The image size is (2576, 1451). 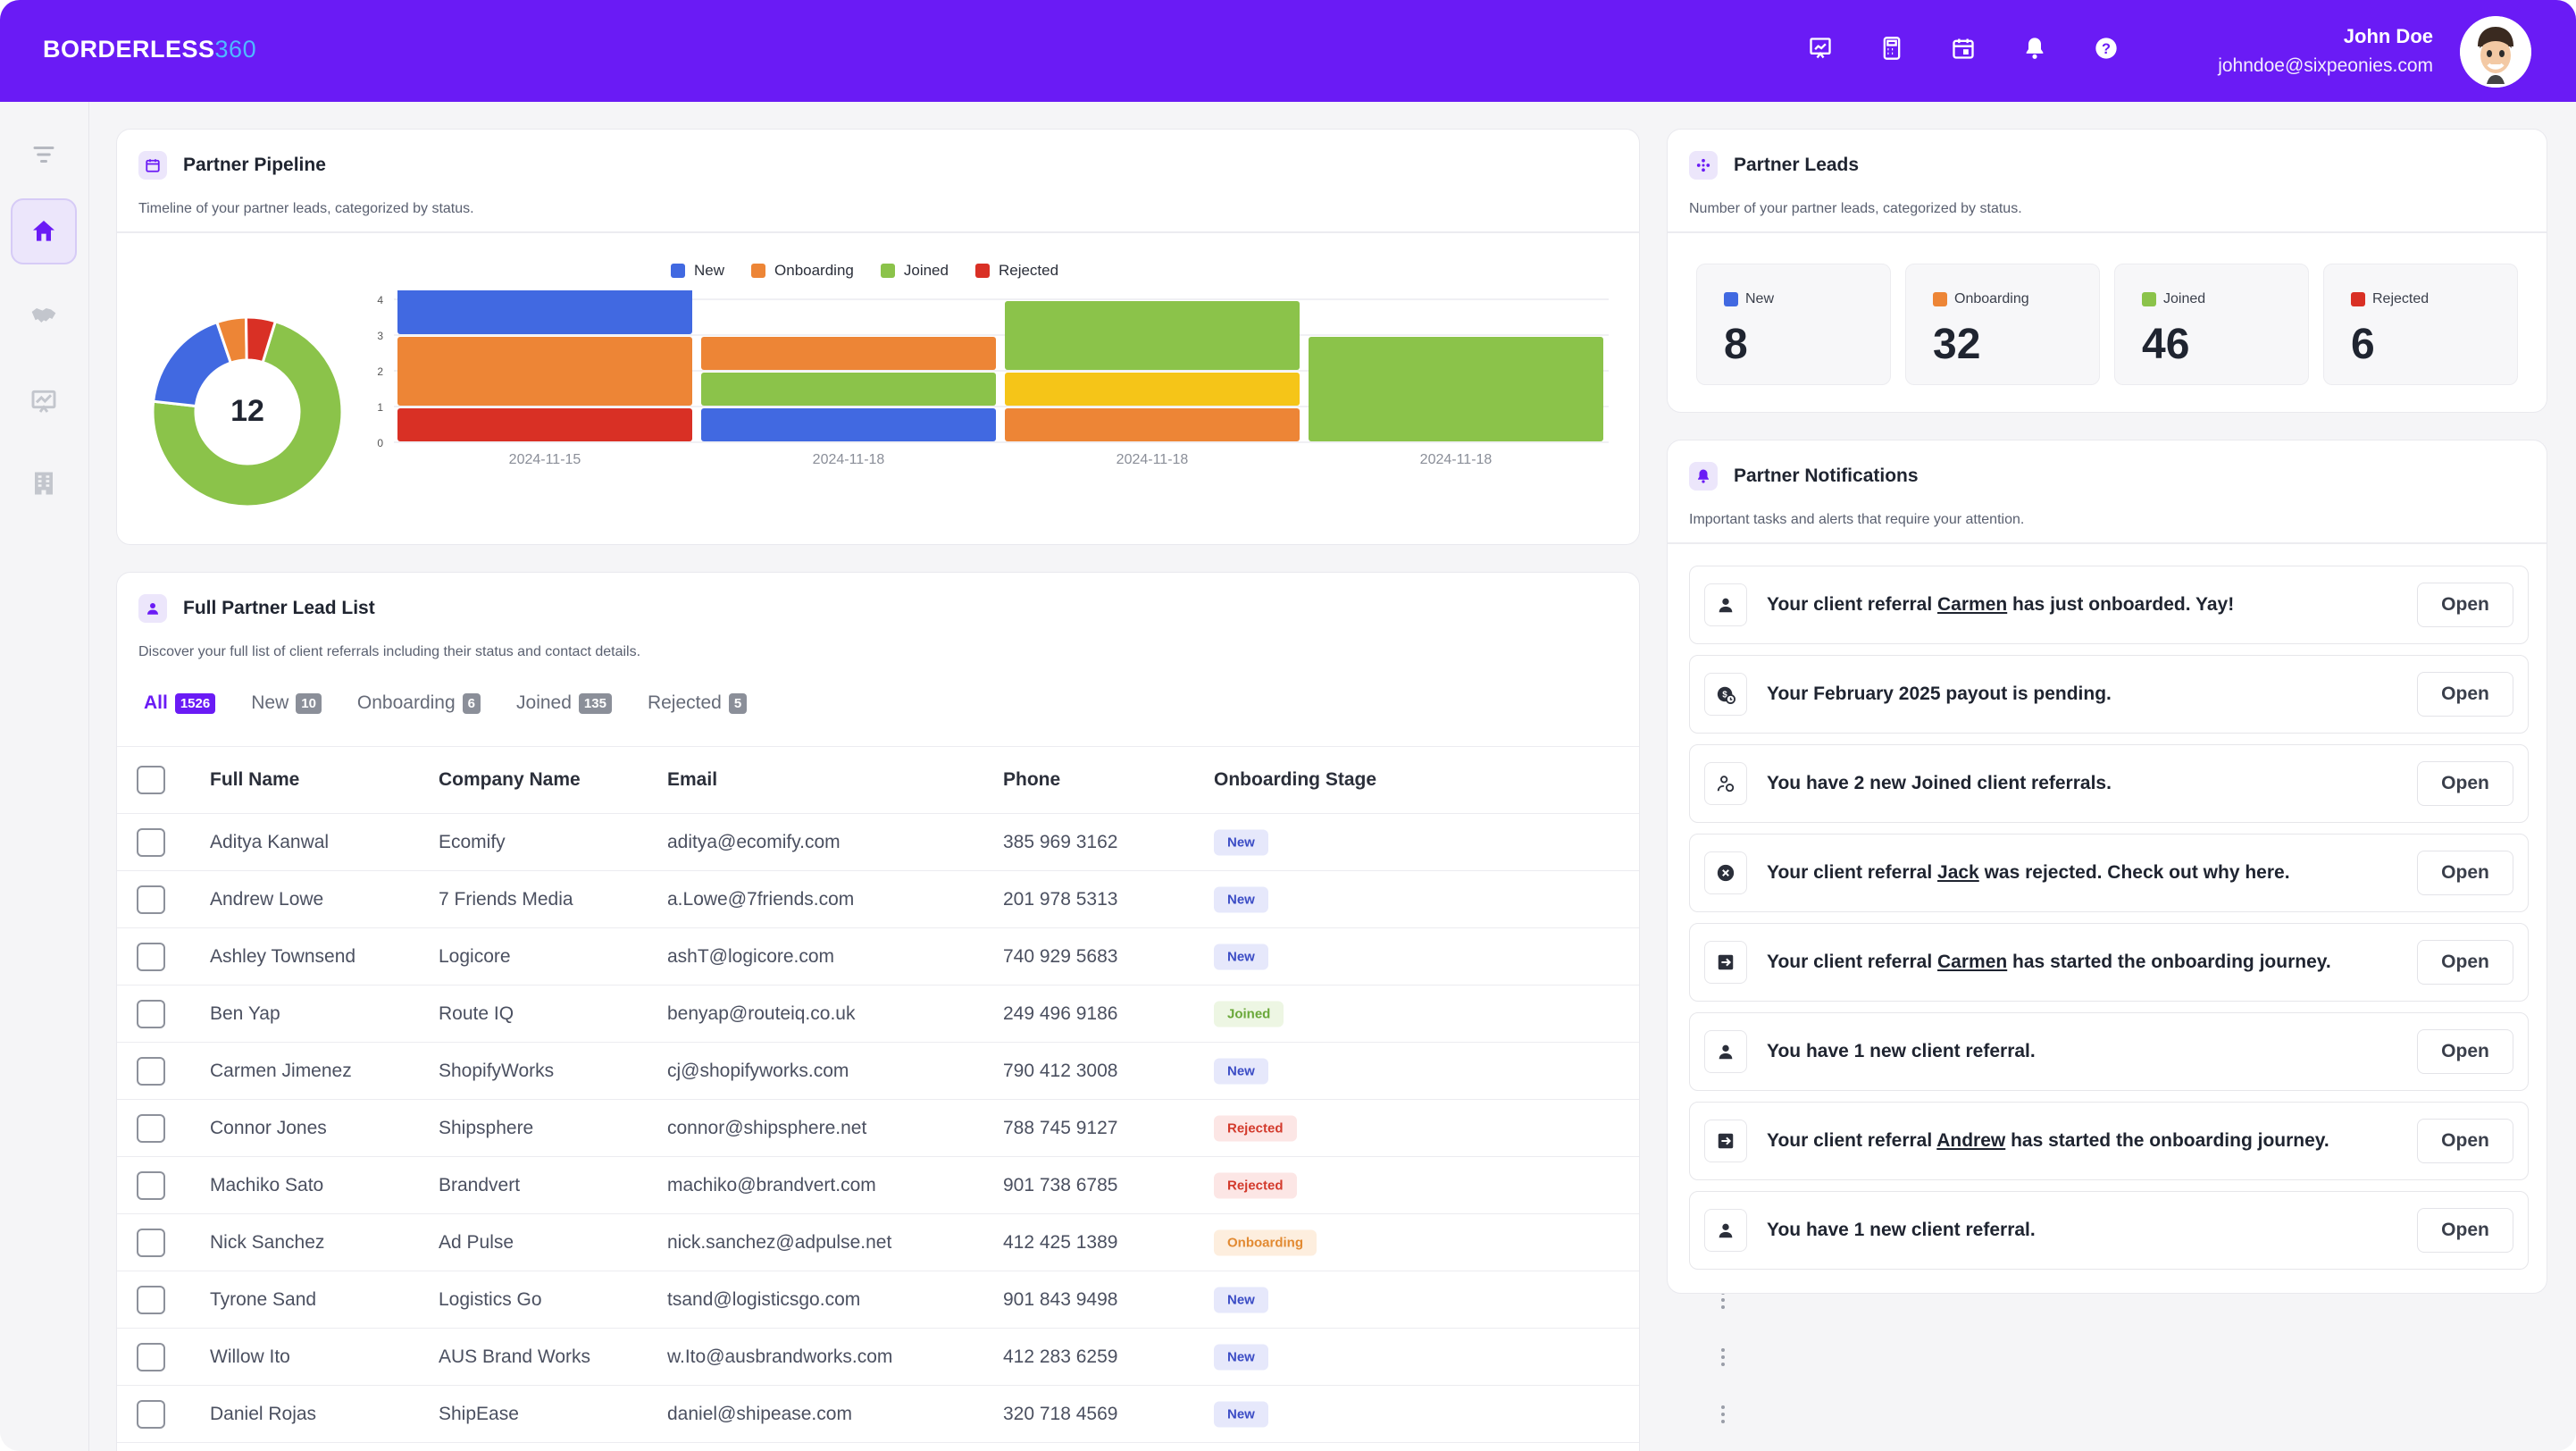 I want to click on tab-label: Rejected, so click(x=685, y=702).